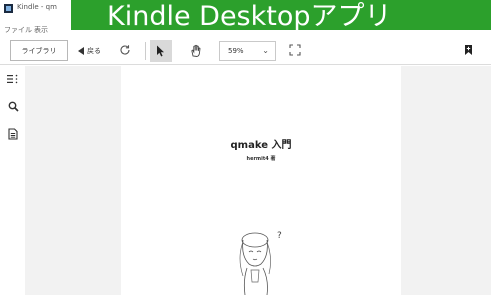  I want to click on bookmark-icon, so click(468, 50).